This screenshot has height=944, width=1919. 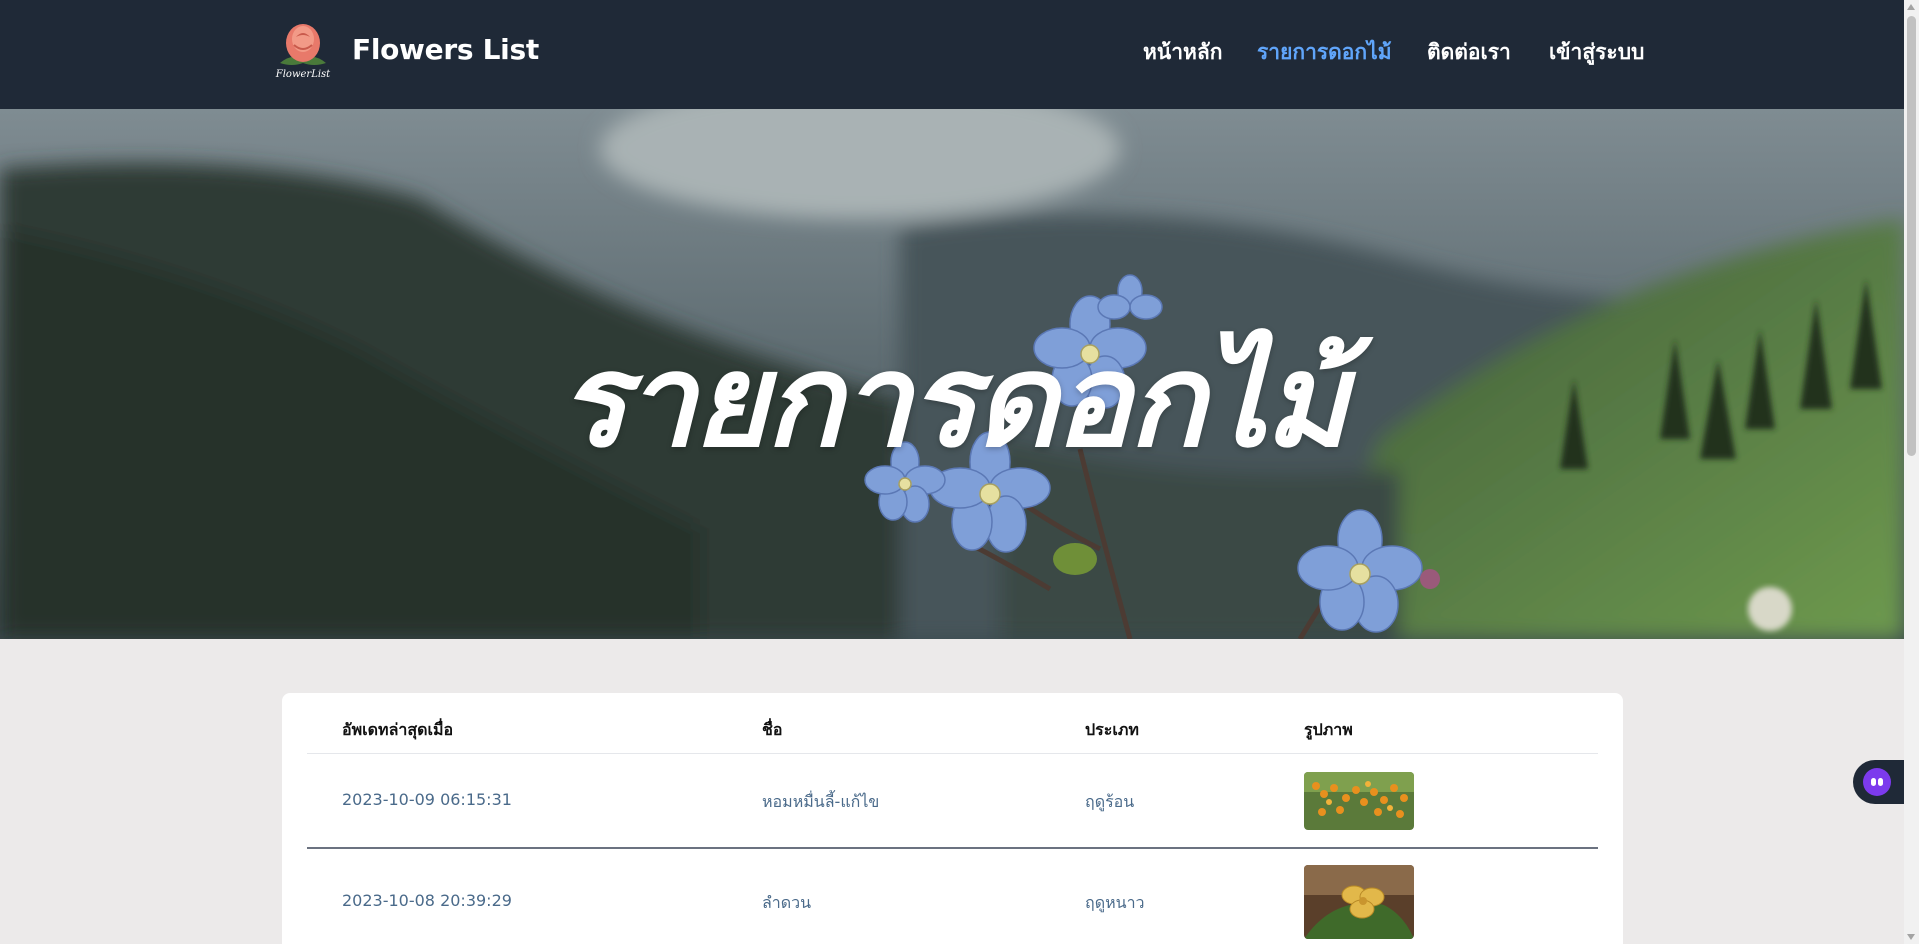 What do you see at coordinates (1873, 782) in the screenshot?
I see `robot-eye-left` at bounding box center [1873, 782].